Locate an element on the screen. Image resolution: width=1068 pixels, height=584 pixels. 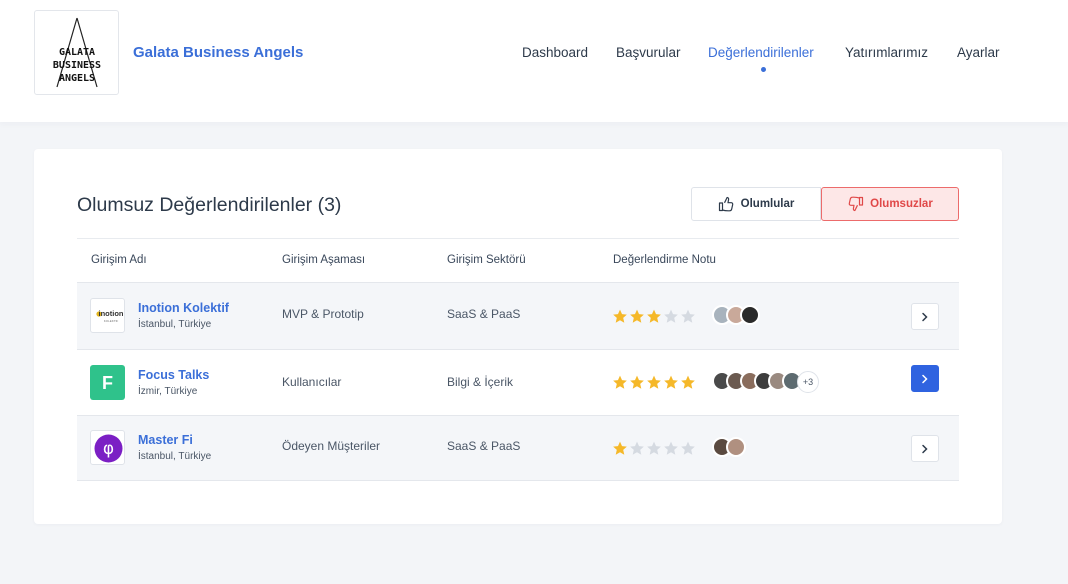
company-sector: Bilgi & İçerik is located at coordinates (480, 382).